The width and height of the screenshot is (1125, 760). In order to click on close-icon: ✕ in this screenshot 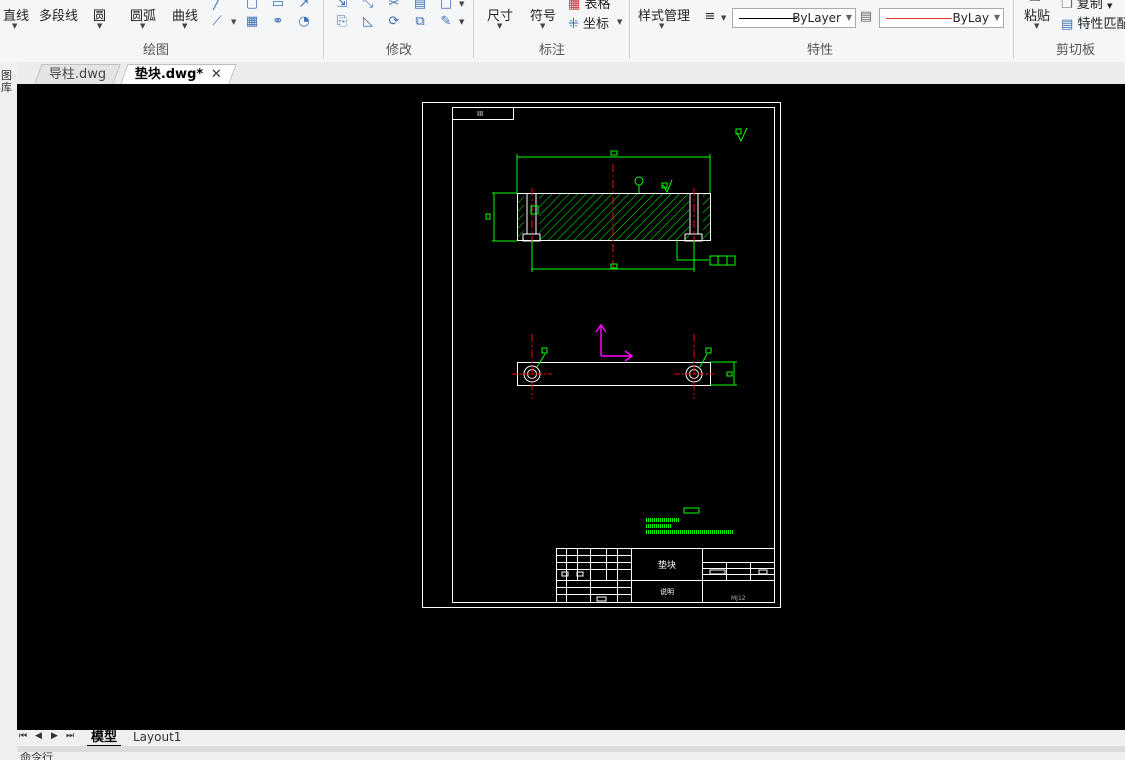, I will do `click(216, 74)`.